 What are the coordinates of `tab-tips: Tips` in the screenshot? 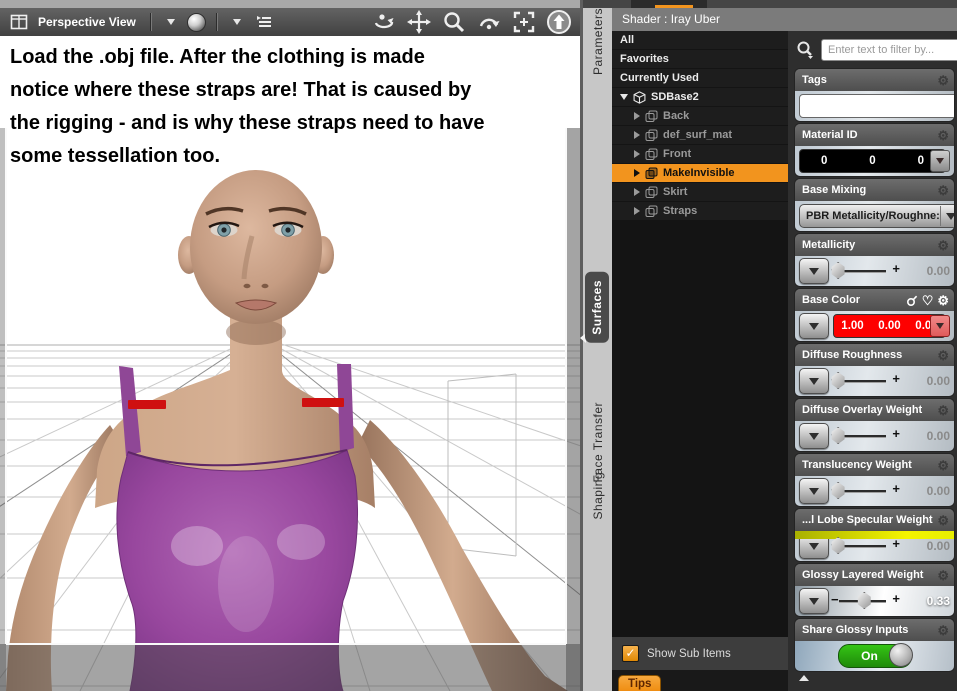 It's located at (640, 683).